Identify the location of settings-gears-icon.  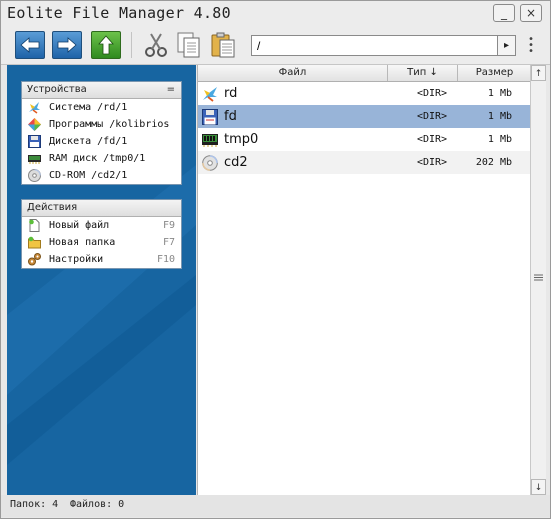
(34, 259).